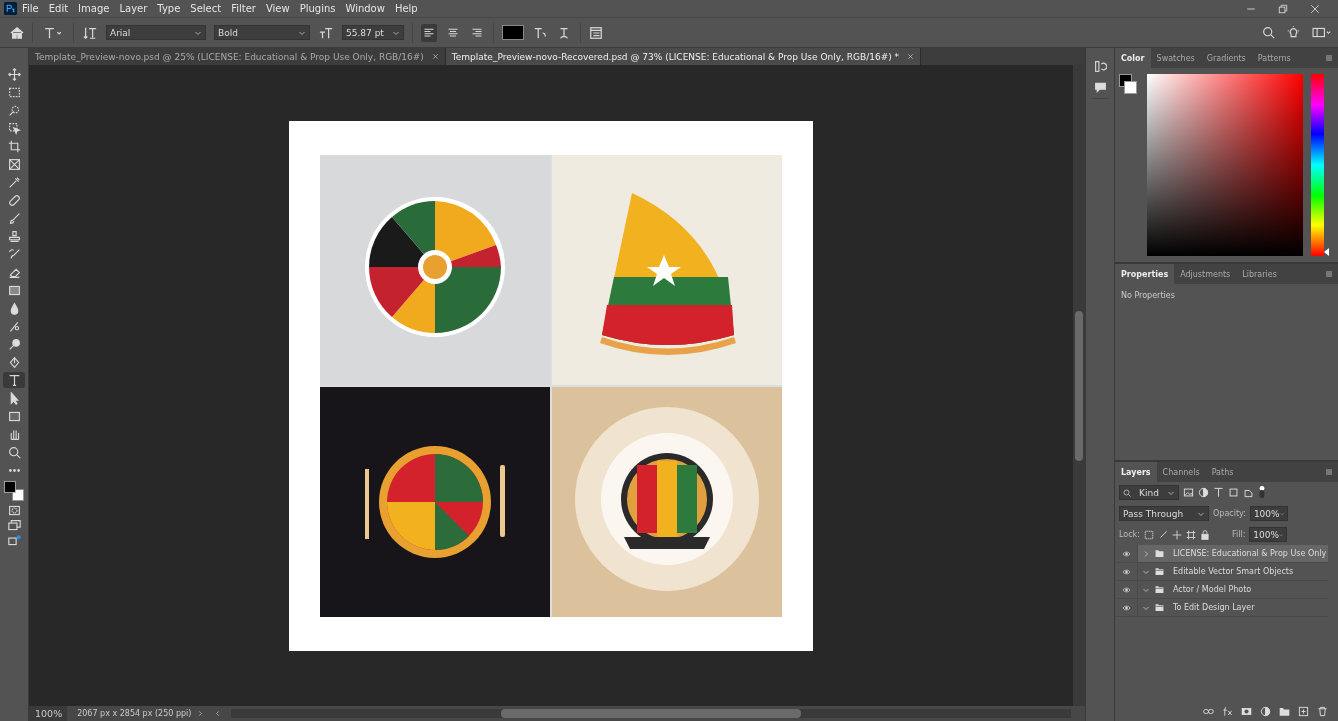  What do you see at coordinates (1175, 58) in the screenshot?
I see `panel-tab: Swatches` at bounding box center [1175, 58].